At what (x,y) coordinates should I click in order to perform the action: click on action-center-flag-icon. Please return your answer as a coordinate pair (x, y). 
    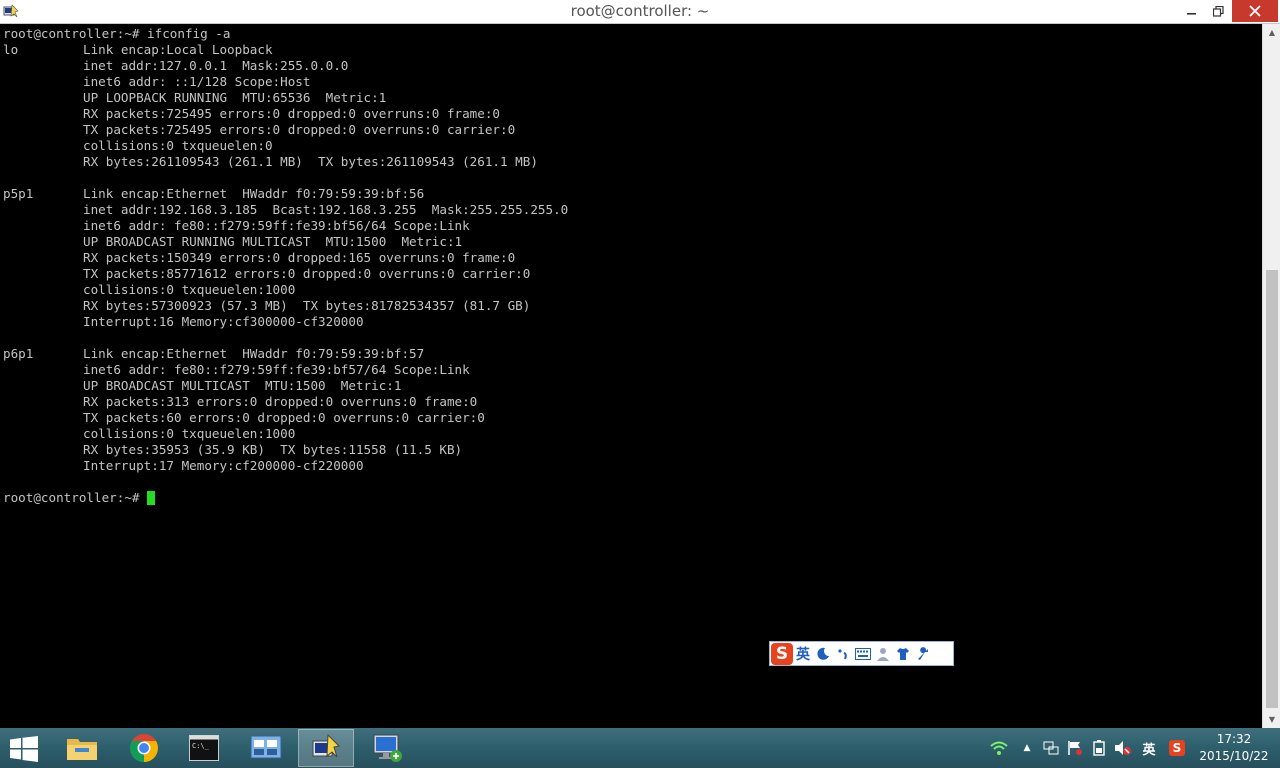
    Looking at the image, I should click on (1075, 748).